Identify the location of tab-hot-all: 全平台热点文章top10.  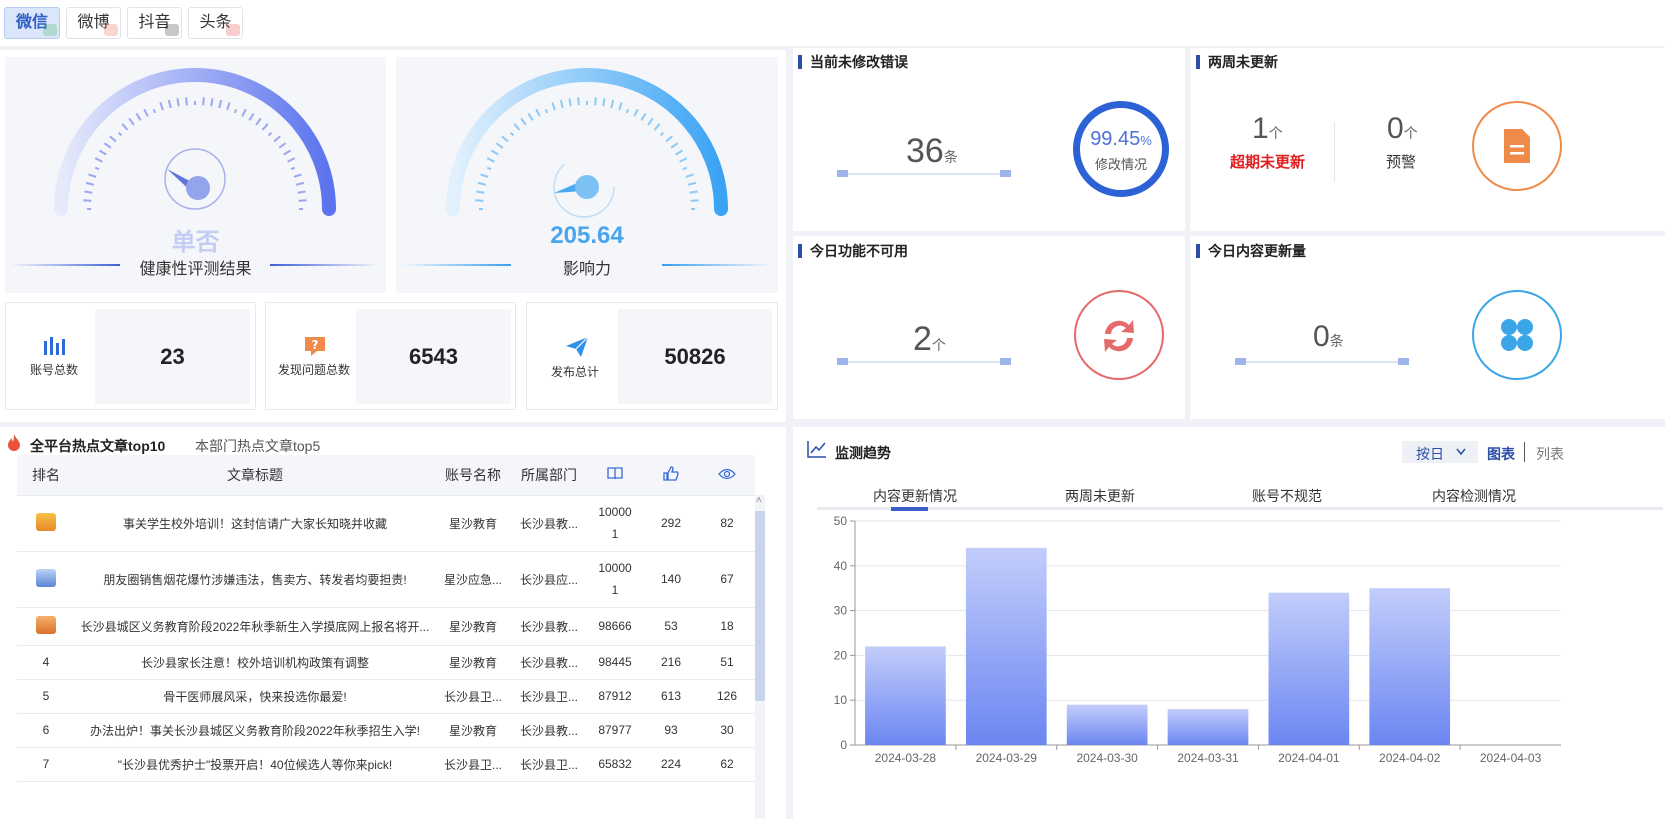
(97, 446).